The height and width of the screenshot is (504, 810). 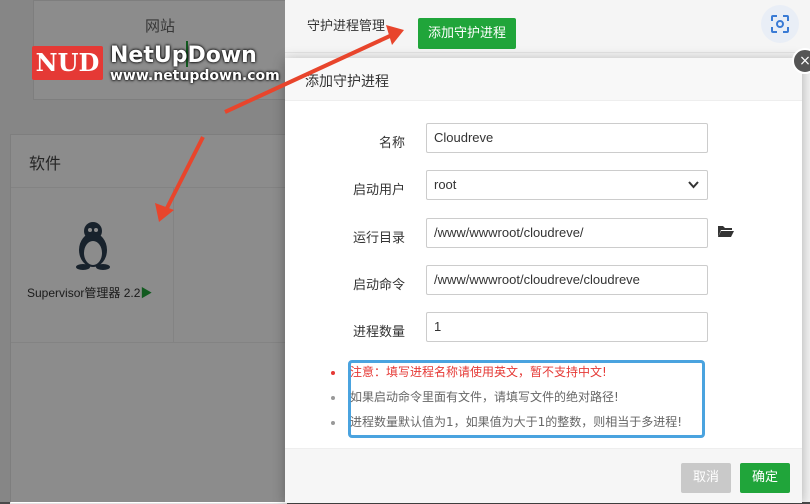 I want to click on watermark-logo: NUD, so click(x=67, y=63).